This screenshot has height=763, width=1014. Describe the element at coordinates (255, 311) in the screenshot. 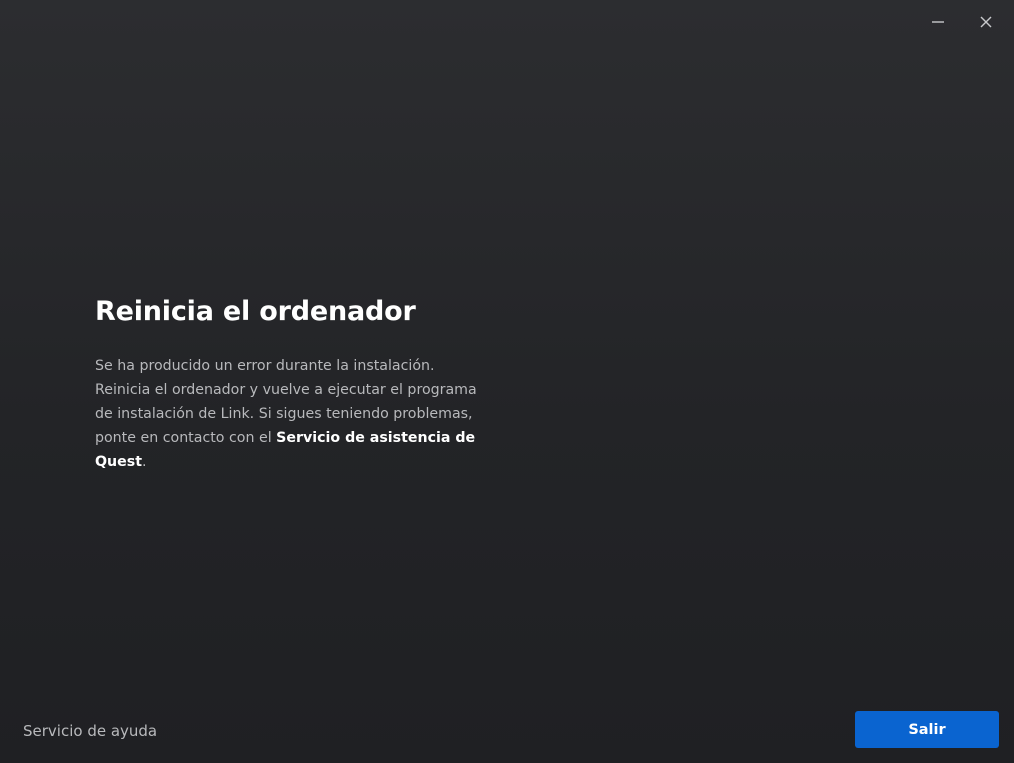

I see `page-title: Reinicia el ordenador` at that location.